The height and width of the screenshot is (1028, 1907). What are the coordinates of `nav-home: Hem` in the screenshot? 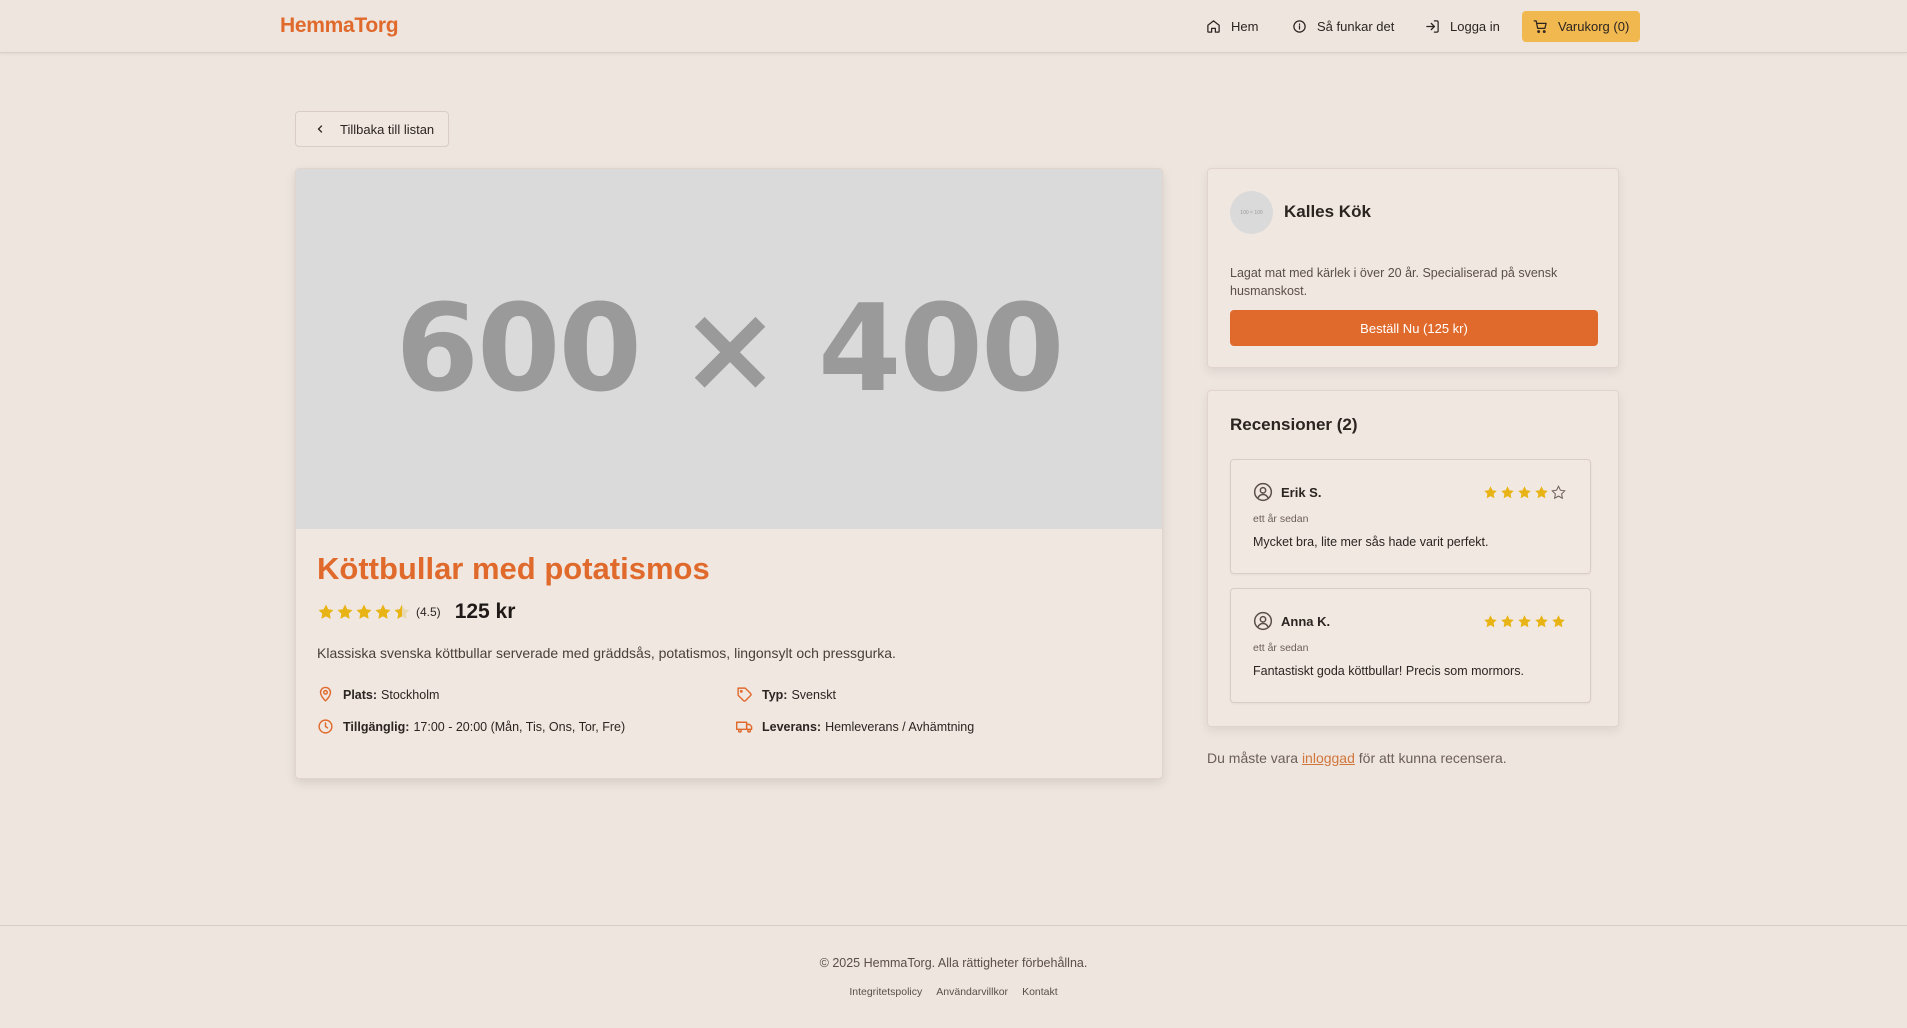 It's located at (1232, 26).